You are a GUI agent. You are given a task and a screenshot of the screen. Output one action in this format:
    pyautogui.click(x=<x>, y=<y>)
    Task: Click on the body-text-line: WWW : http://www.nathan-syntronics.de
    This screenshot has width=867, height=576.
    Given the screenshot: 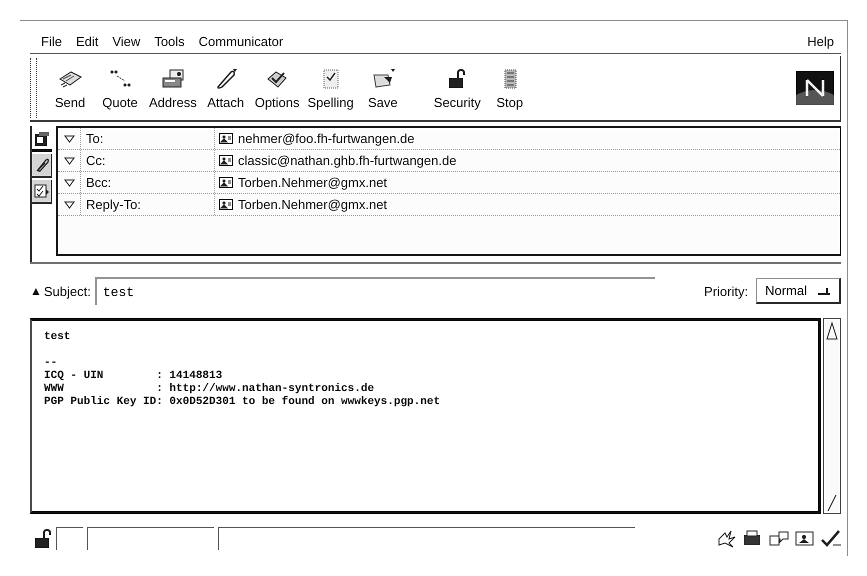 What is the action you would take?
    pyautogui.click(x=210, y=389)
    